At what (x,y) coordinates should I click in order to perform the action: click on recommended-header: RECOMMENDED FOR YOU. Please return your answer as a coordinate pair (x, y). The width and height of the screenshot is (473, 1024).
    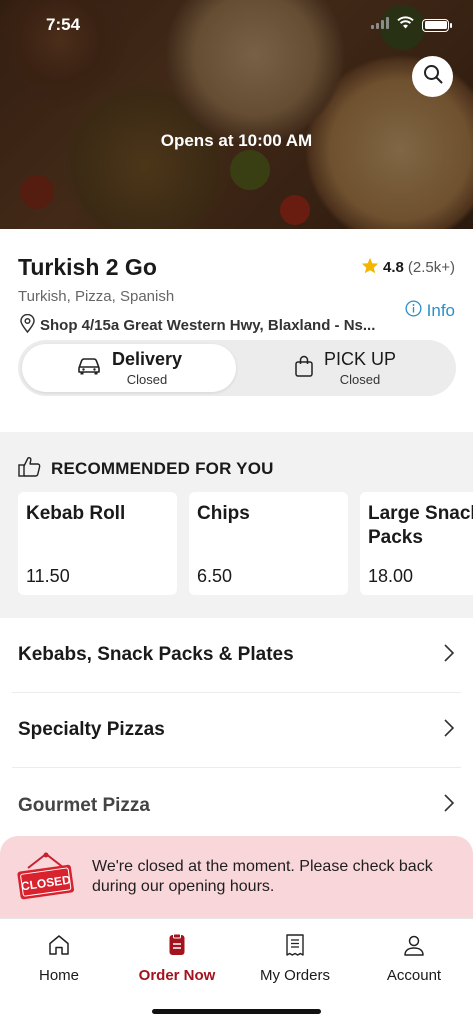
    Looking at the image, I should click on (146, 469).